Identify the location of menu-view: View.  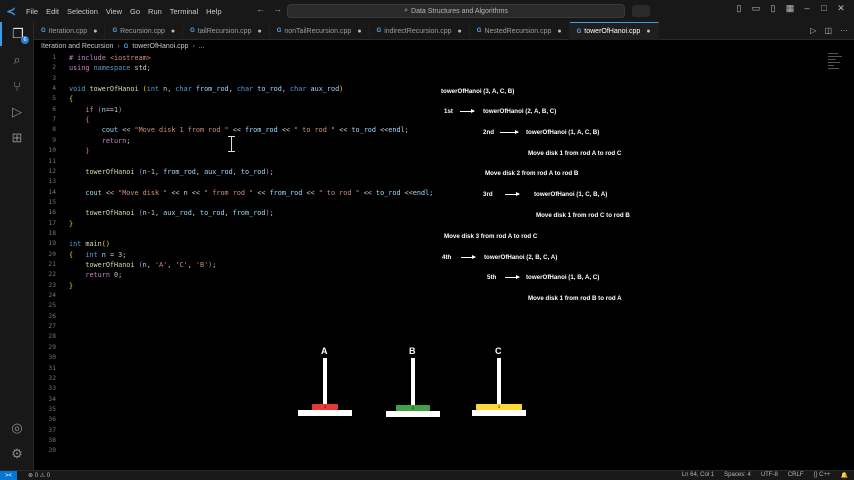
(114, 11).